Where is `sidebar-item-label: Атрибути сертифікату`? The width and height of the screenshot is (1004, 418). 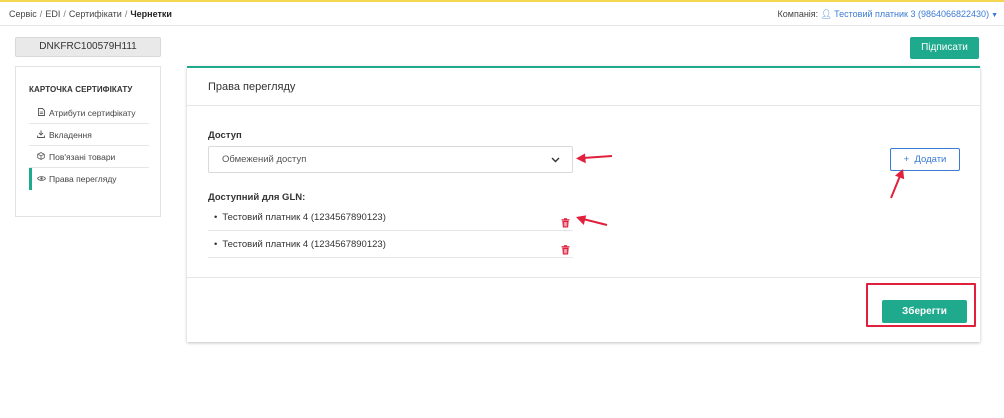
sidebar-item-label: Атрибути сертифікату is located at coordinates (92, 113).